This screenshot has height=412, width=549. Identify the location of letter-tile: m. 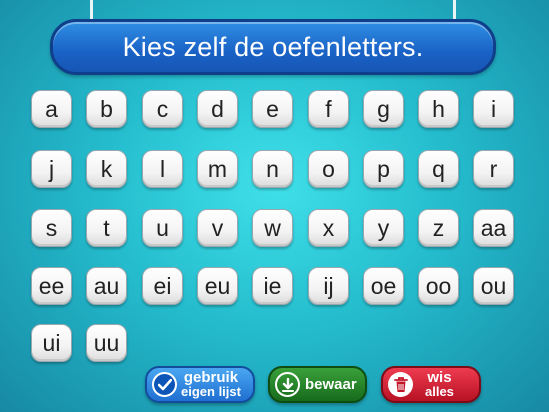
(217, 169).